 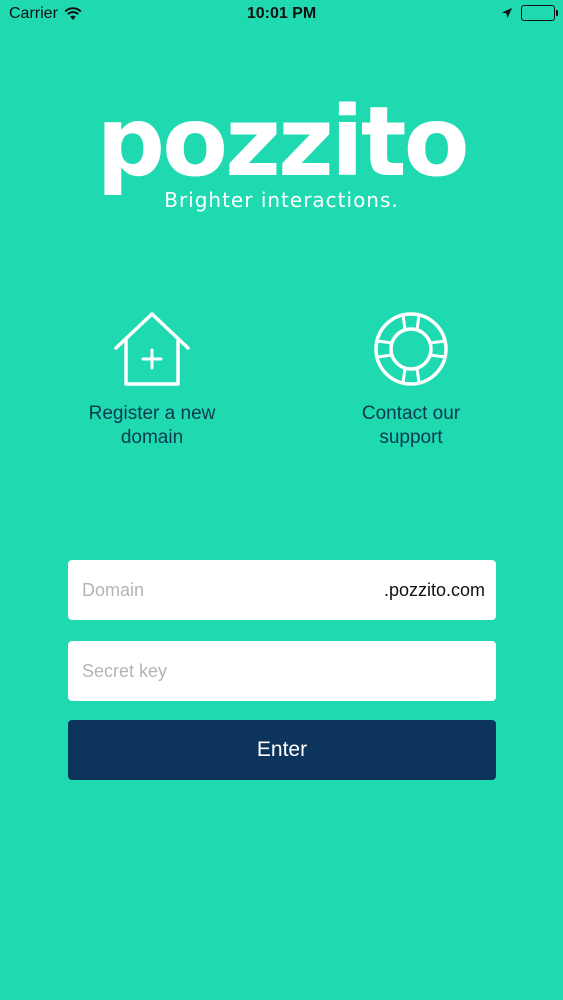 What do you see at coordinates (507, 13) in the screenshot?
I see `location-arrow-icon` at bounding box center [507, 13].